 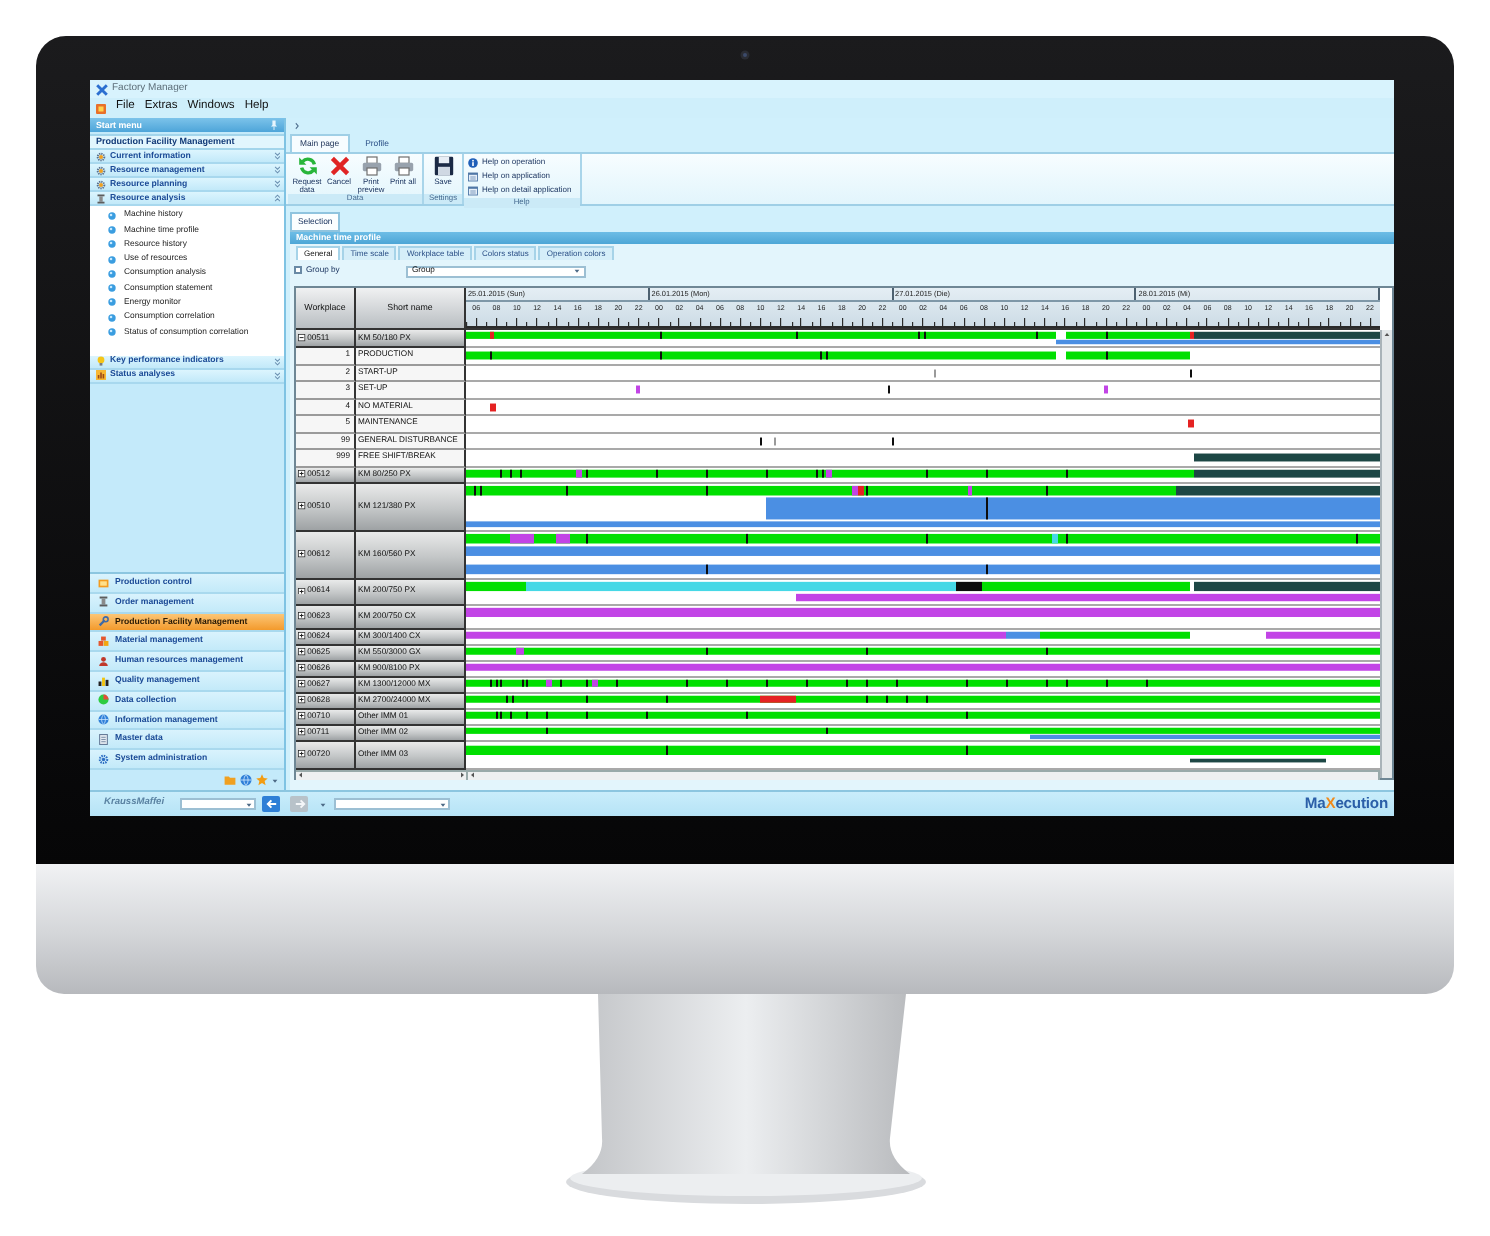 What do you see at coordinates (102, 89) in the screenshot?
I see `x-logo-icon` at bounding box center [102, 89].